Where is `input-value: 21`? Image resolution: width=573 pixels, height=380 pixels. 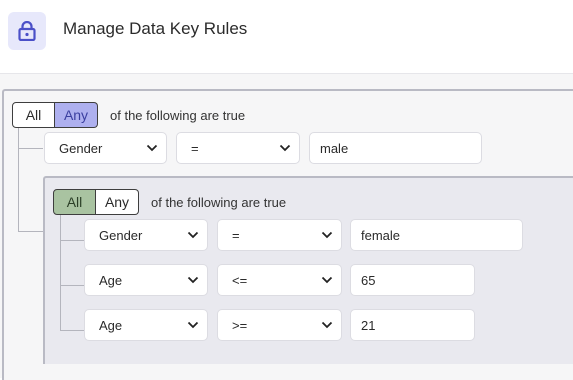 input-value: 21 is located at coordinates (368, 325).